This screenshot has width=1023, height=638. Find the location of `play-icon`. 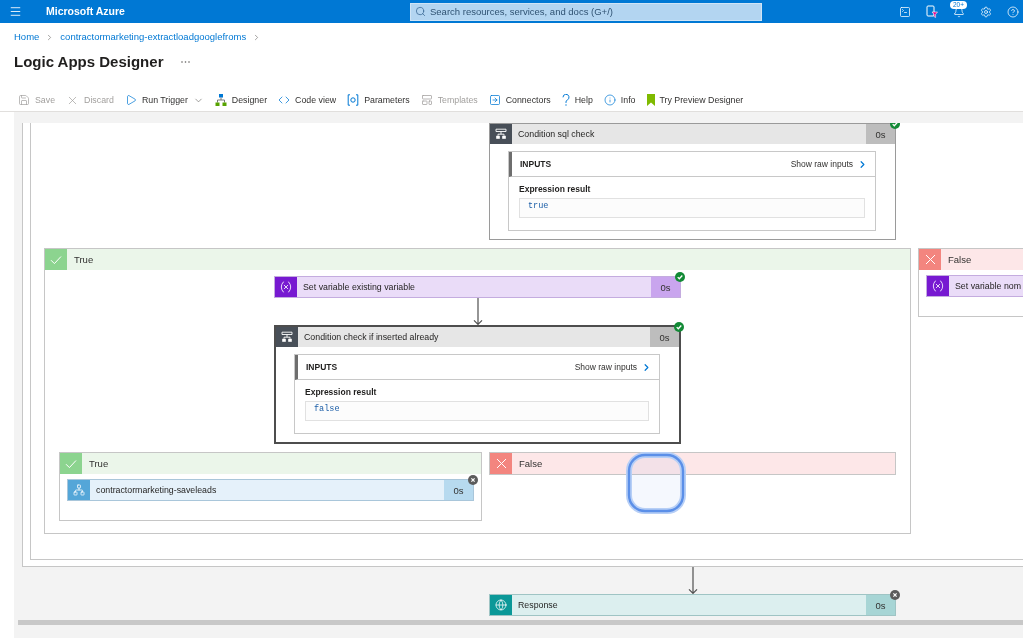

play-icon is located at coordinates (130, 100).